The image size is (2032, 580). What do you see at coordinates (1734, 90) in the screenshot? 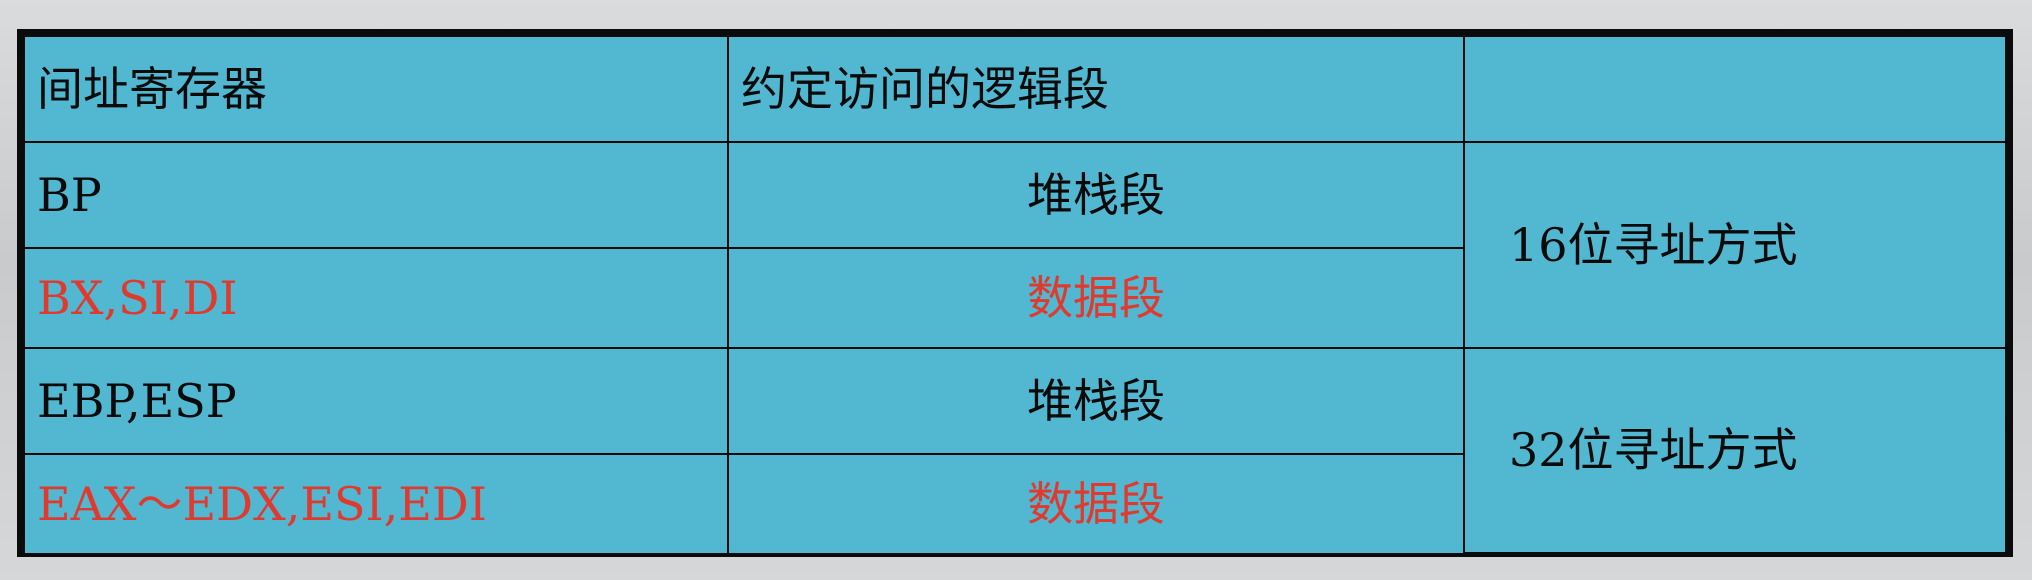
I see `header-mode` at bounding box center [1734, 90].